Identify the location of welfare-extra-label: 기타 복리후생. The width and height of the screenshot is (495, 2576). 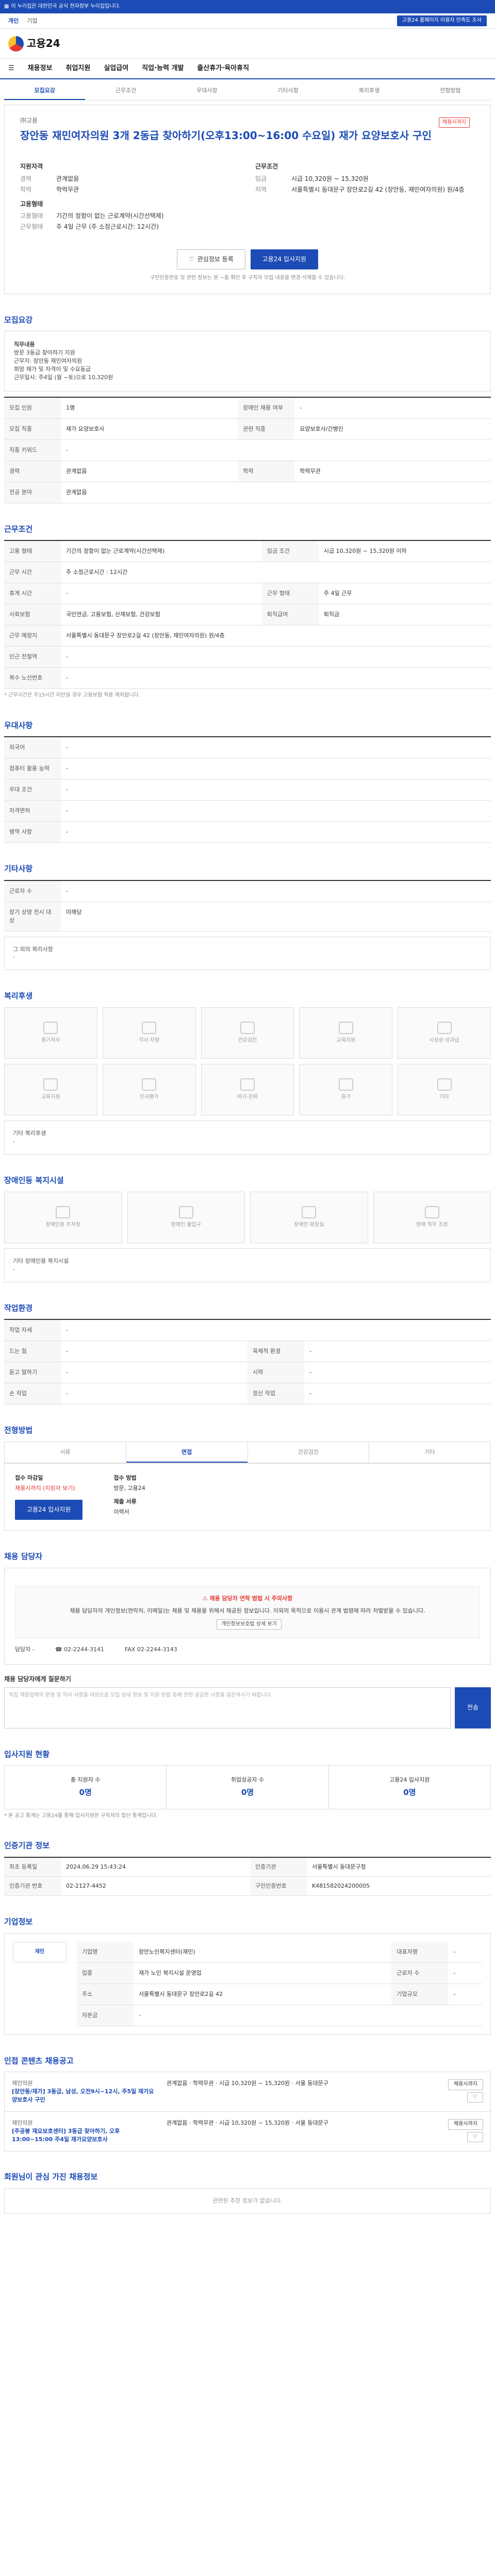
(29, 1133).